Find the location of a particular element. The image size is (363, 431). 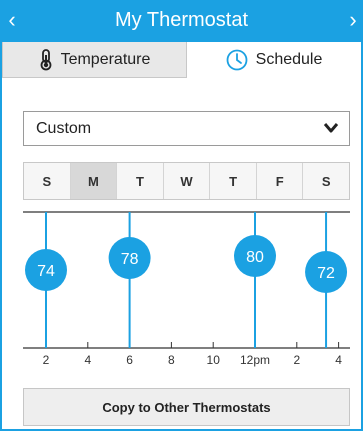

setpoint-temp-label: 72 is located at coordinates (326, 273).